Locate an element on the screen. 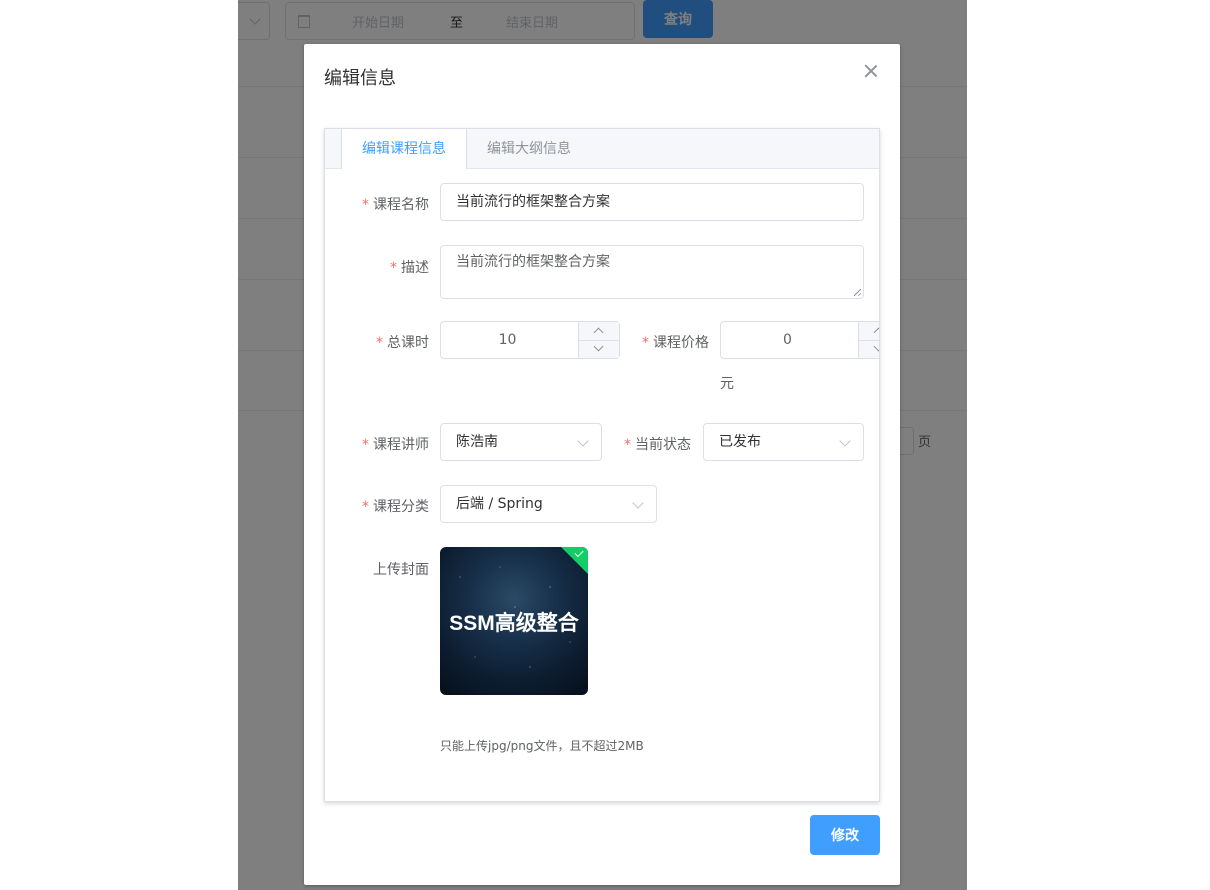  total-hours-label: * 总课时 is located at coordinates (402, 343).